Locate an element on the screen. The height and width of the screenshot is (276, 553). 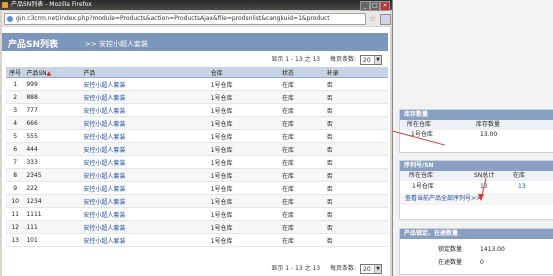
table-row: 5 555 安控小超人套装 1号仓库 在库否 is located at coordinates (197, 136).